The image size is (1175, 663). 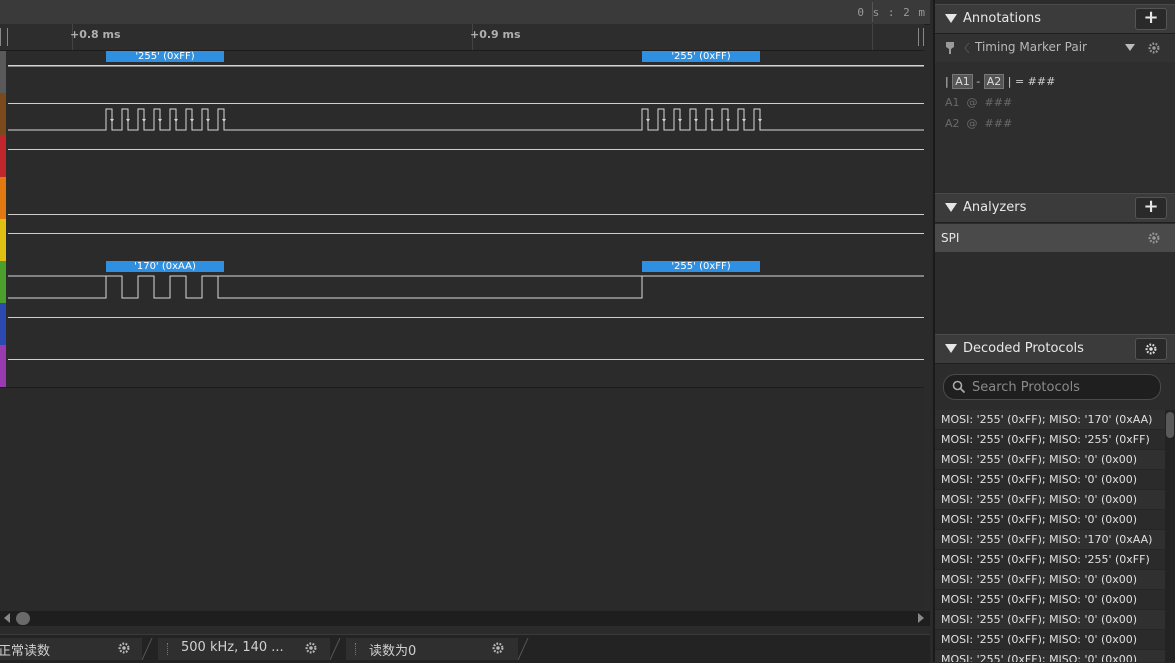 What do you see at coordinates (465, 618) in the screenshot?
I see `horizontal-scrollbar` at bounding box center [465, 618].